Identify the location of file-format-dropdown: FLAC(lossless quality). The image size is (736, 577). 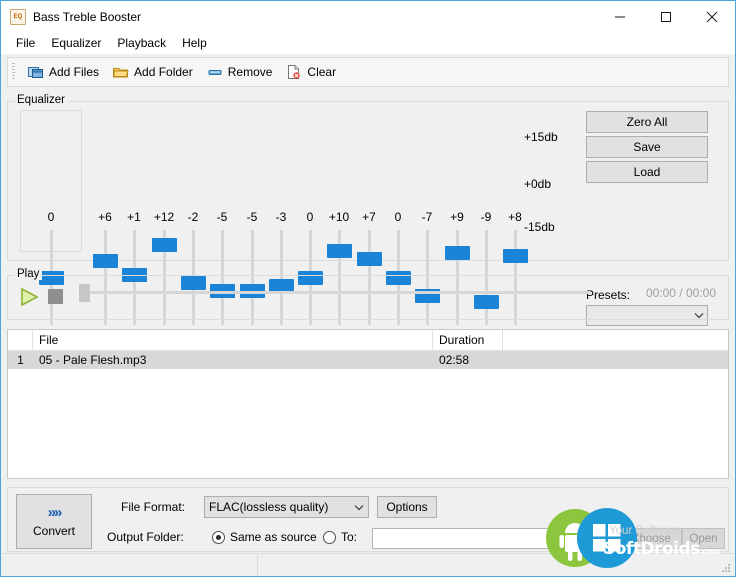
(286, 507).